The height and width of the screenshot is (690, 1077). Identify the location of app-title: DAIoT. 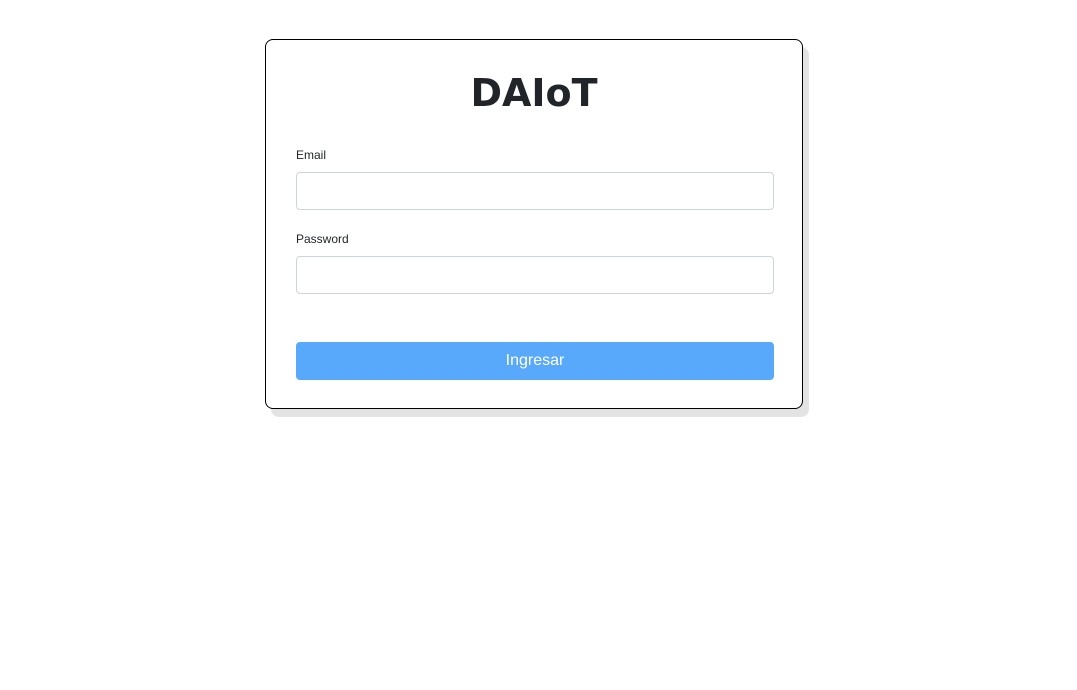
(534, 93).